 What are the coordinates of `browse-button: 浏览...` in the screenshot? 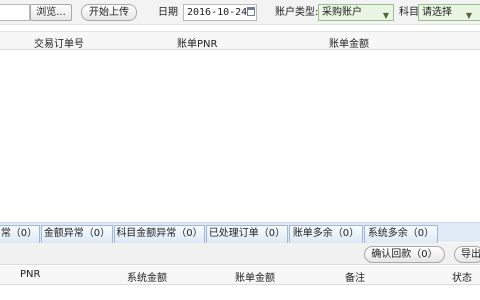 It's located at (51, 12).